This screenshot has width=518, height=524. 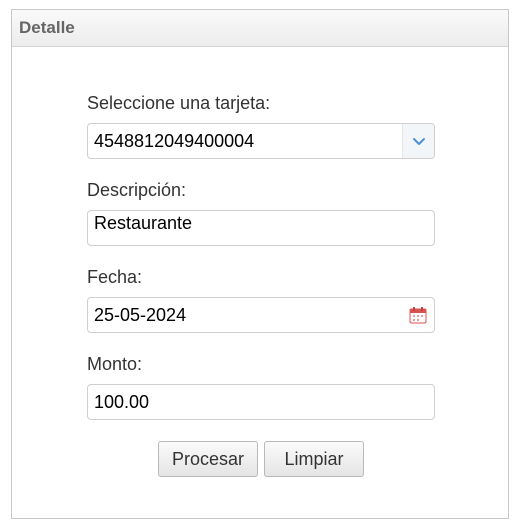 What do you see at coordinates (418, 315) in the screenshot?
I see `calendar-icon` at bounding box center [418, 315].